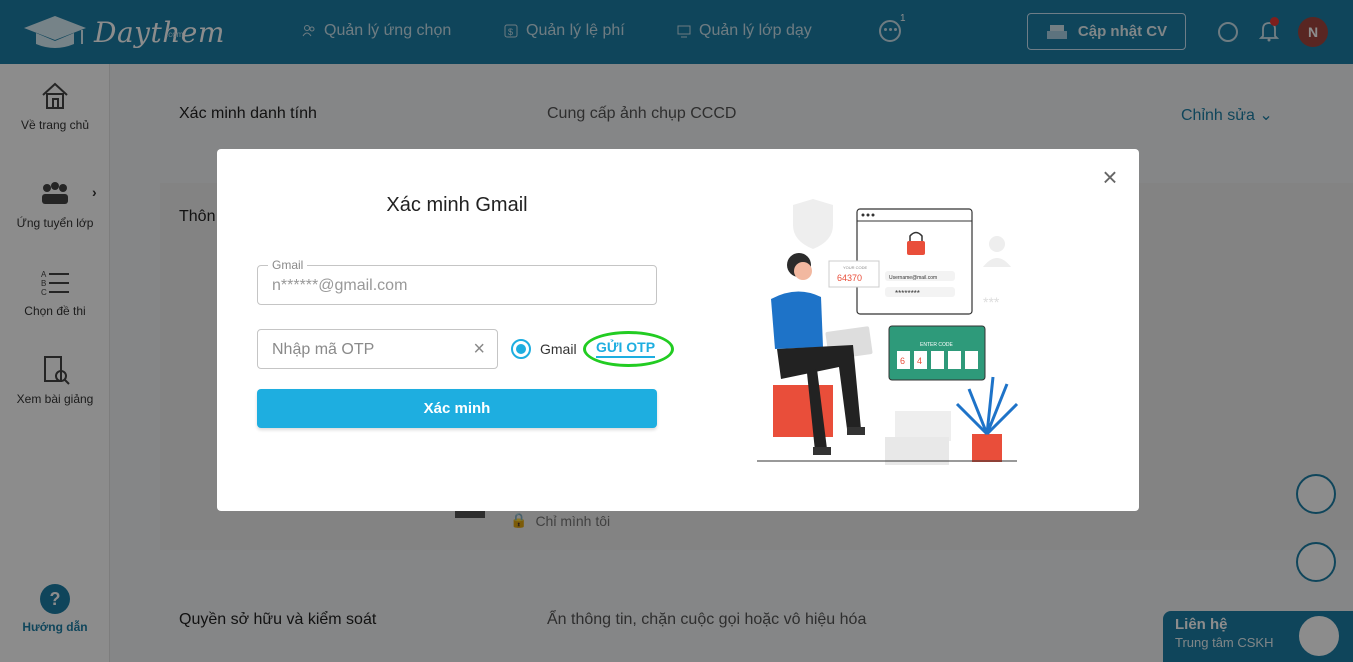 This screenshot has height=662, width=1353. Describe the element at coordinates (479, 349) in the screenshot. I see `clear-icon: ×` at that location.